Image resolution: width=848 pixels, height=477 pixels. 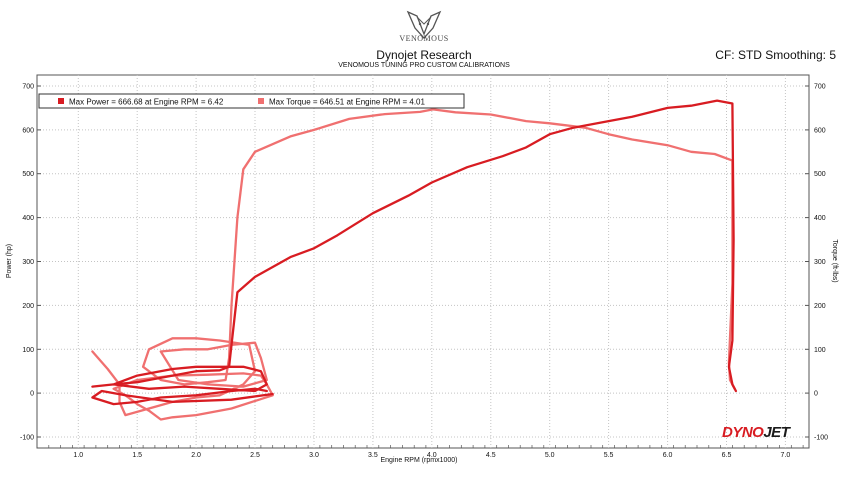 I want to click on y-tick-label-left: 100, so click(x=28, y=350).